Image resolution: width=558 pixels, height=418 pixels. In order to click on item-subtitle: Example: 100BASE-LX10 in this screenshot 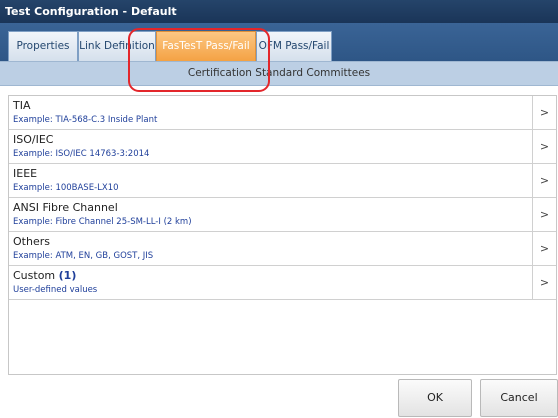, I will do `click(66, 188)`.